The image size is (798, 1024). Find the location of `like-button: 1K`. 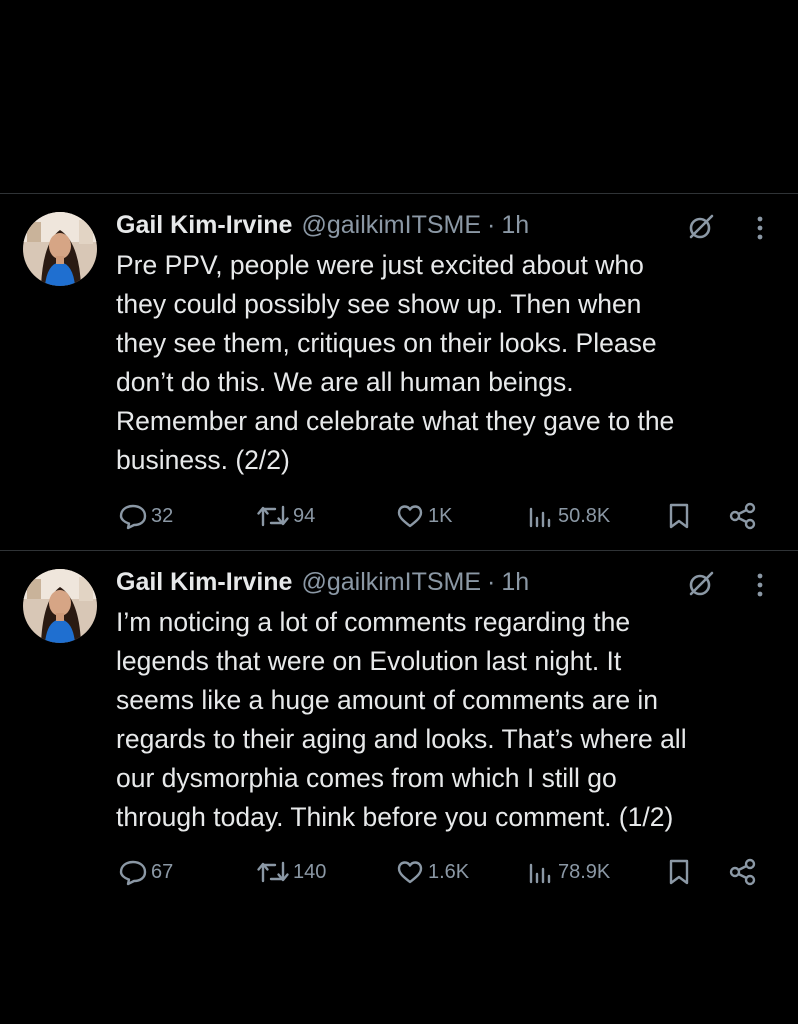

like-button: 1K is located at coordinates (423, 516).